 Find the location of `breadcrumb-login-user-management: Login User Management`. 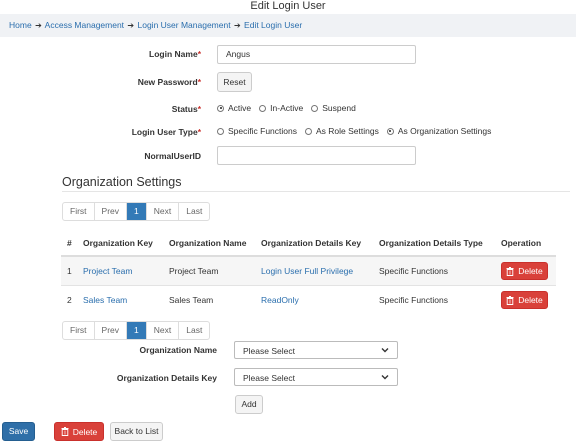

breadcrumb-login-user-management: Login User Management is located at coordinates (184, 25).